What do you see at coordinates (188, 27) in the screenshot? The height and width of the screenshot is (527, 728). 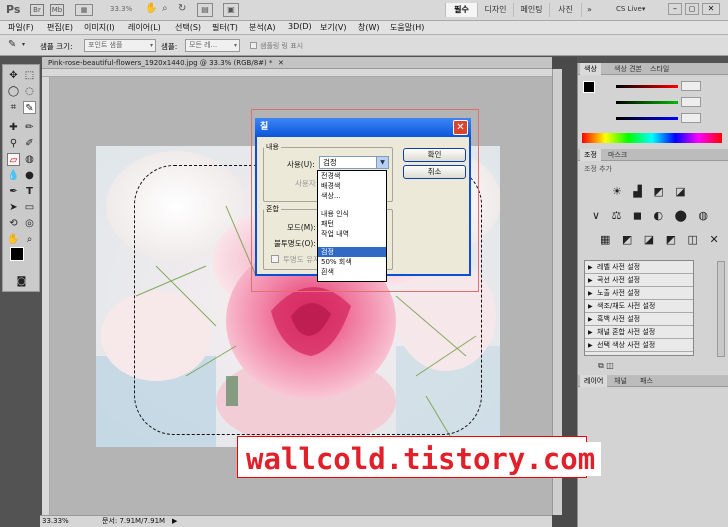 I see `menu-select: 선택(S)` at bounding box center [188, 27].